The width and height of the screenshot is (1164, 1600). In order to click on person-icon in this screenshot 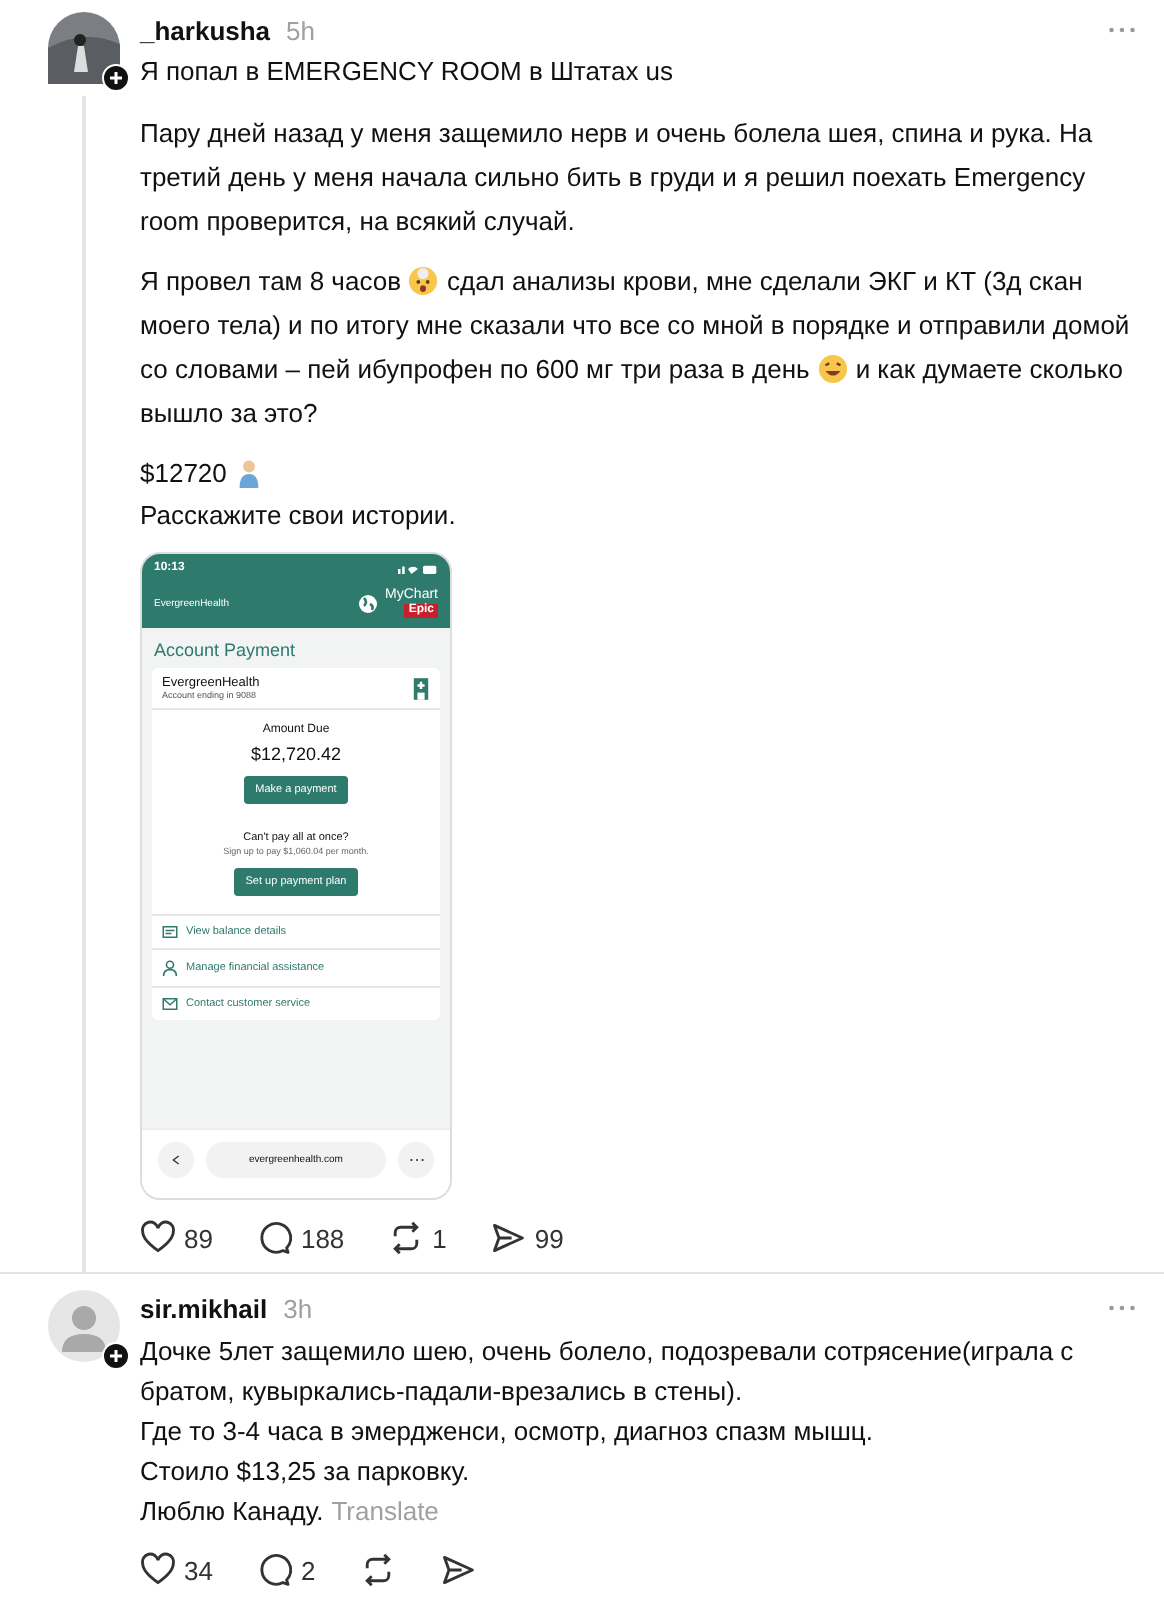, I will do `click(170, 968)`.